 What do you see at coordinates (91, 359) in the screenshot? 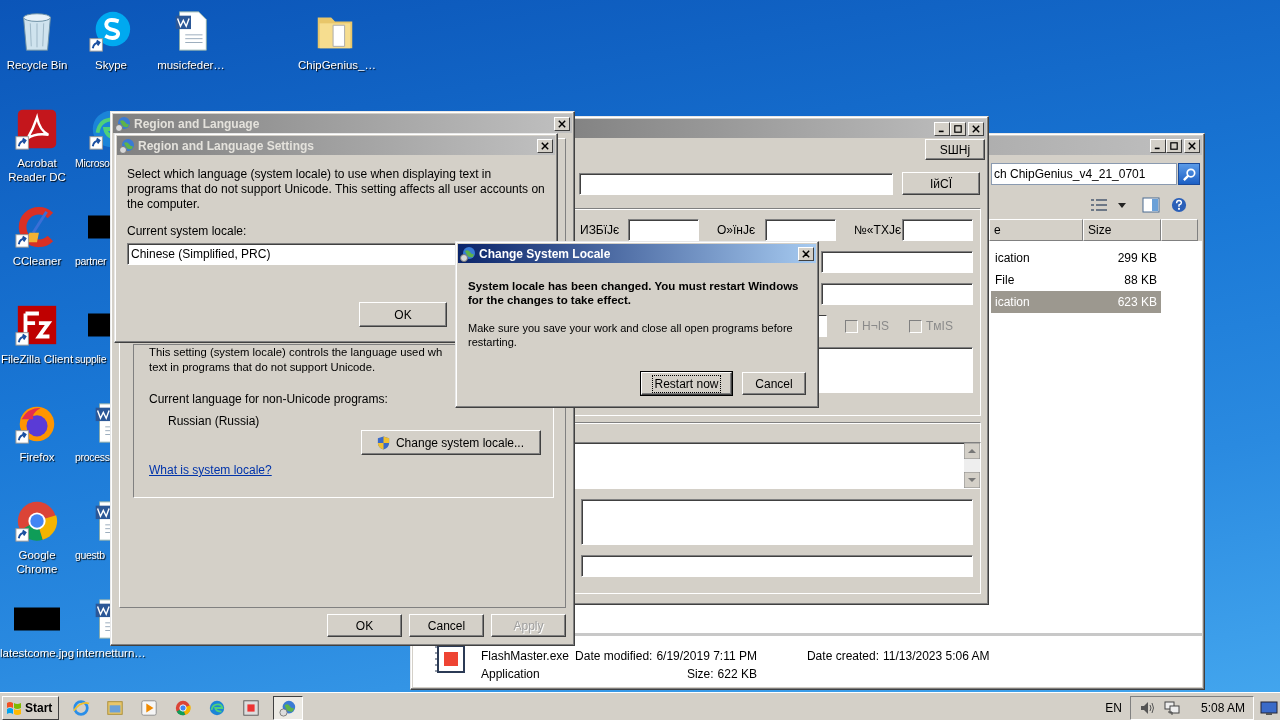
I see `icon-label: supplie` at bounding box center [91, 359].